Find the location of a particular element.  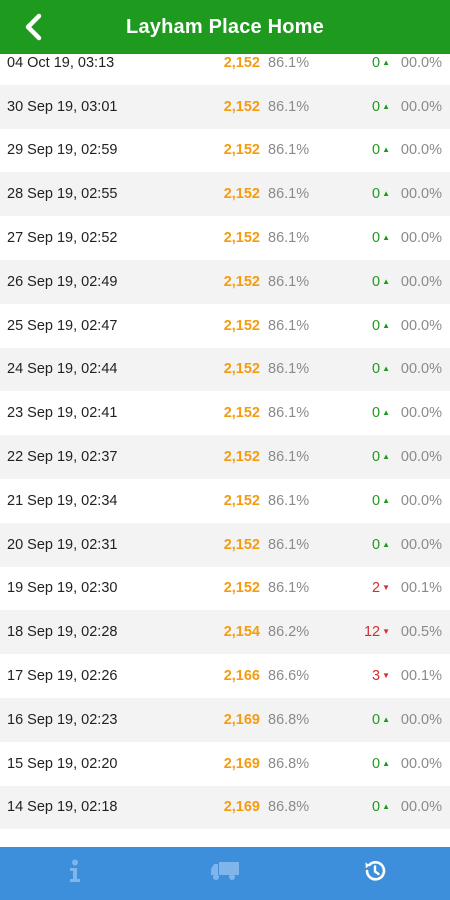

back-arrow-icon is located at coordinates (34, 27).